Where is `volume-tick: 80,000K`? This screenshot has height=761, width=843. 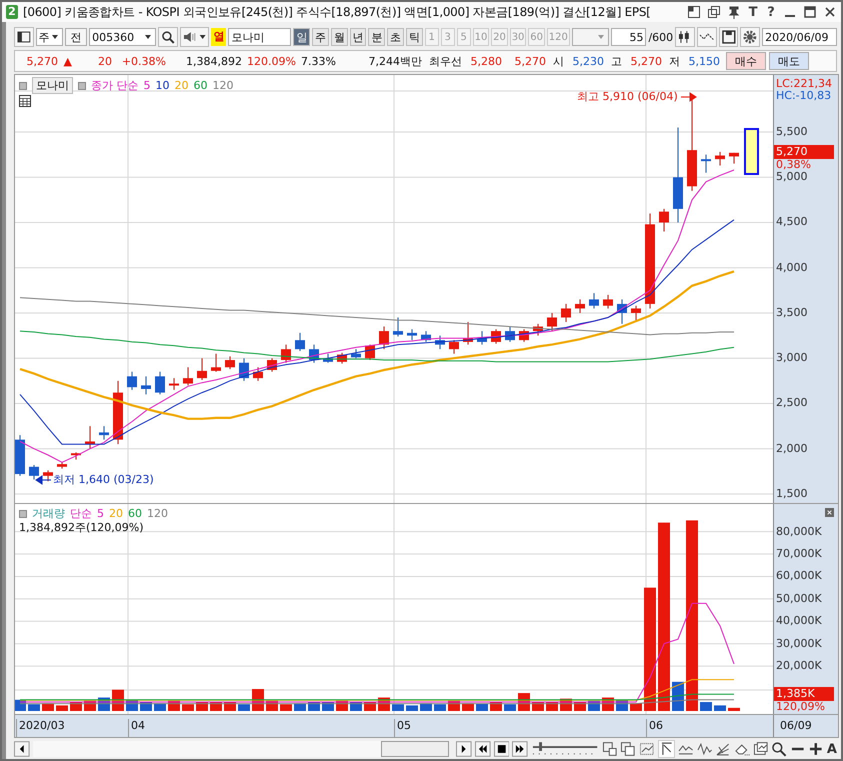
volume-tick: 80,000K is located at coordinates (799, 531).